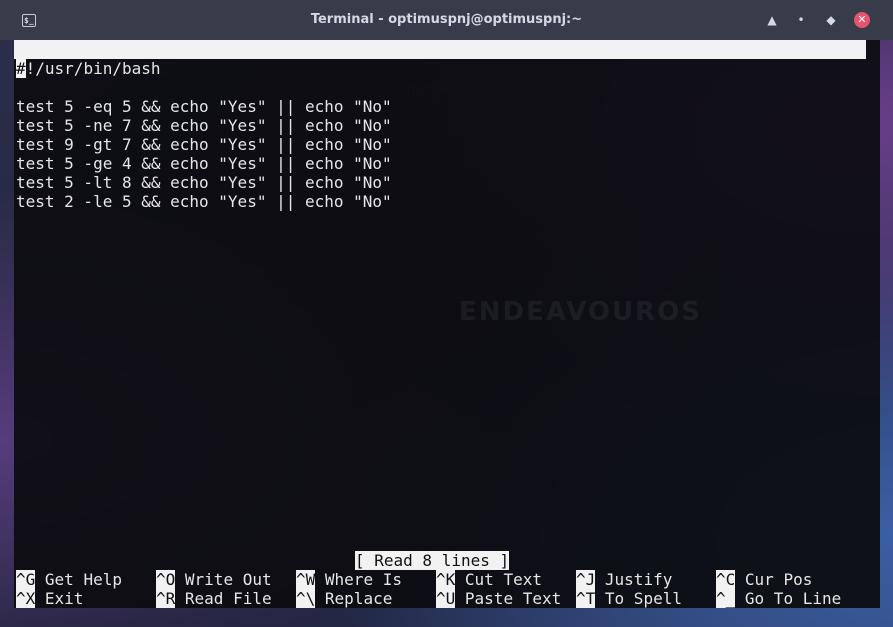 Image resolution: width=893 pixels, height=627 pixels. I want to click on editor-line-3: test 5 -eq 5 && echo "Yes" || echo "No", so click(204, 106).